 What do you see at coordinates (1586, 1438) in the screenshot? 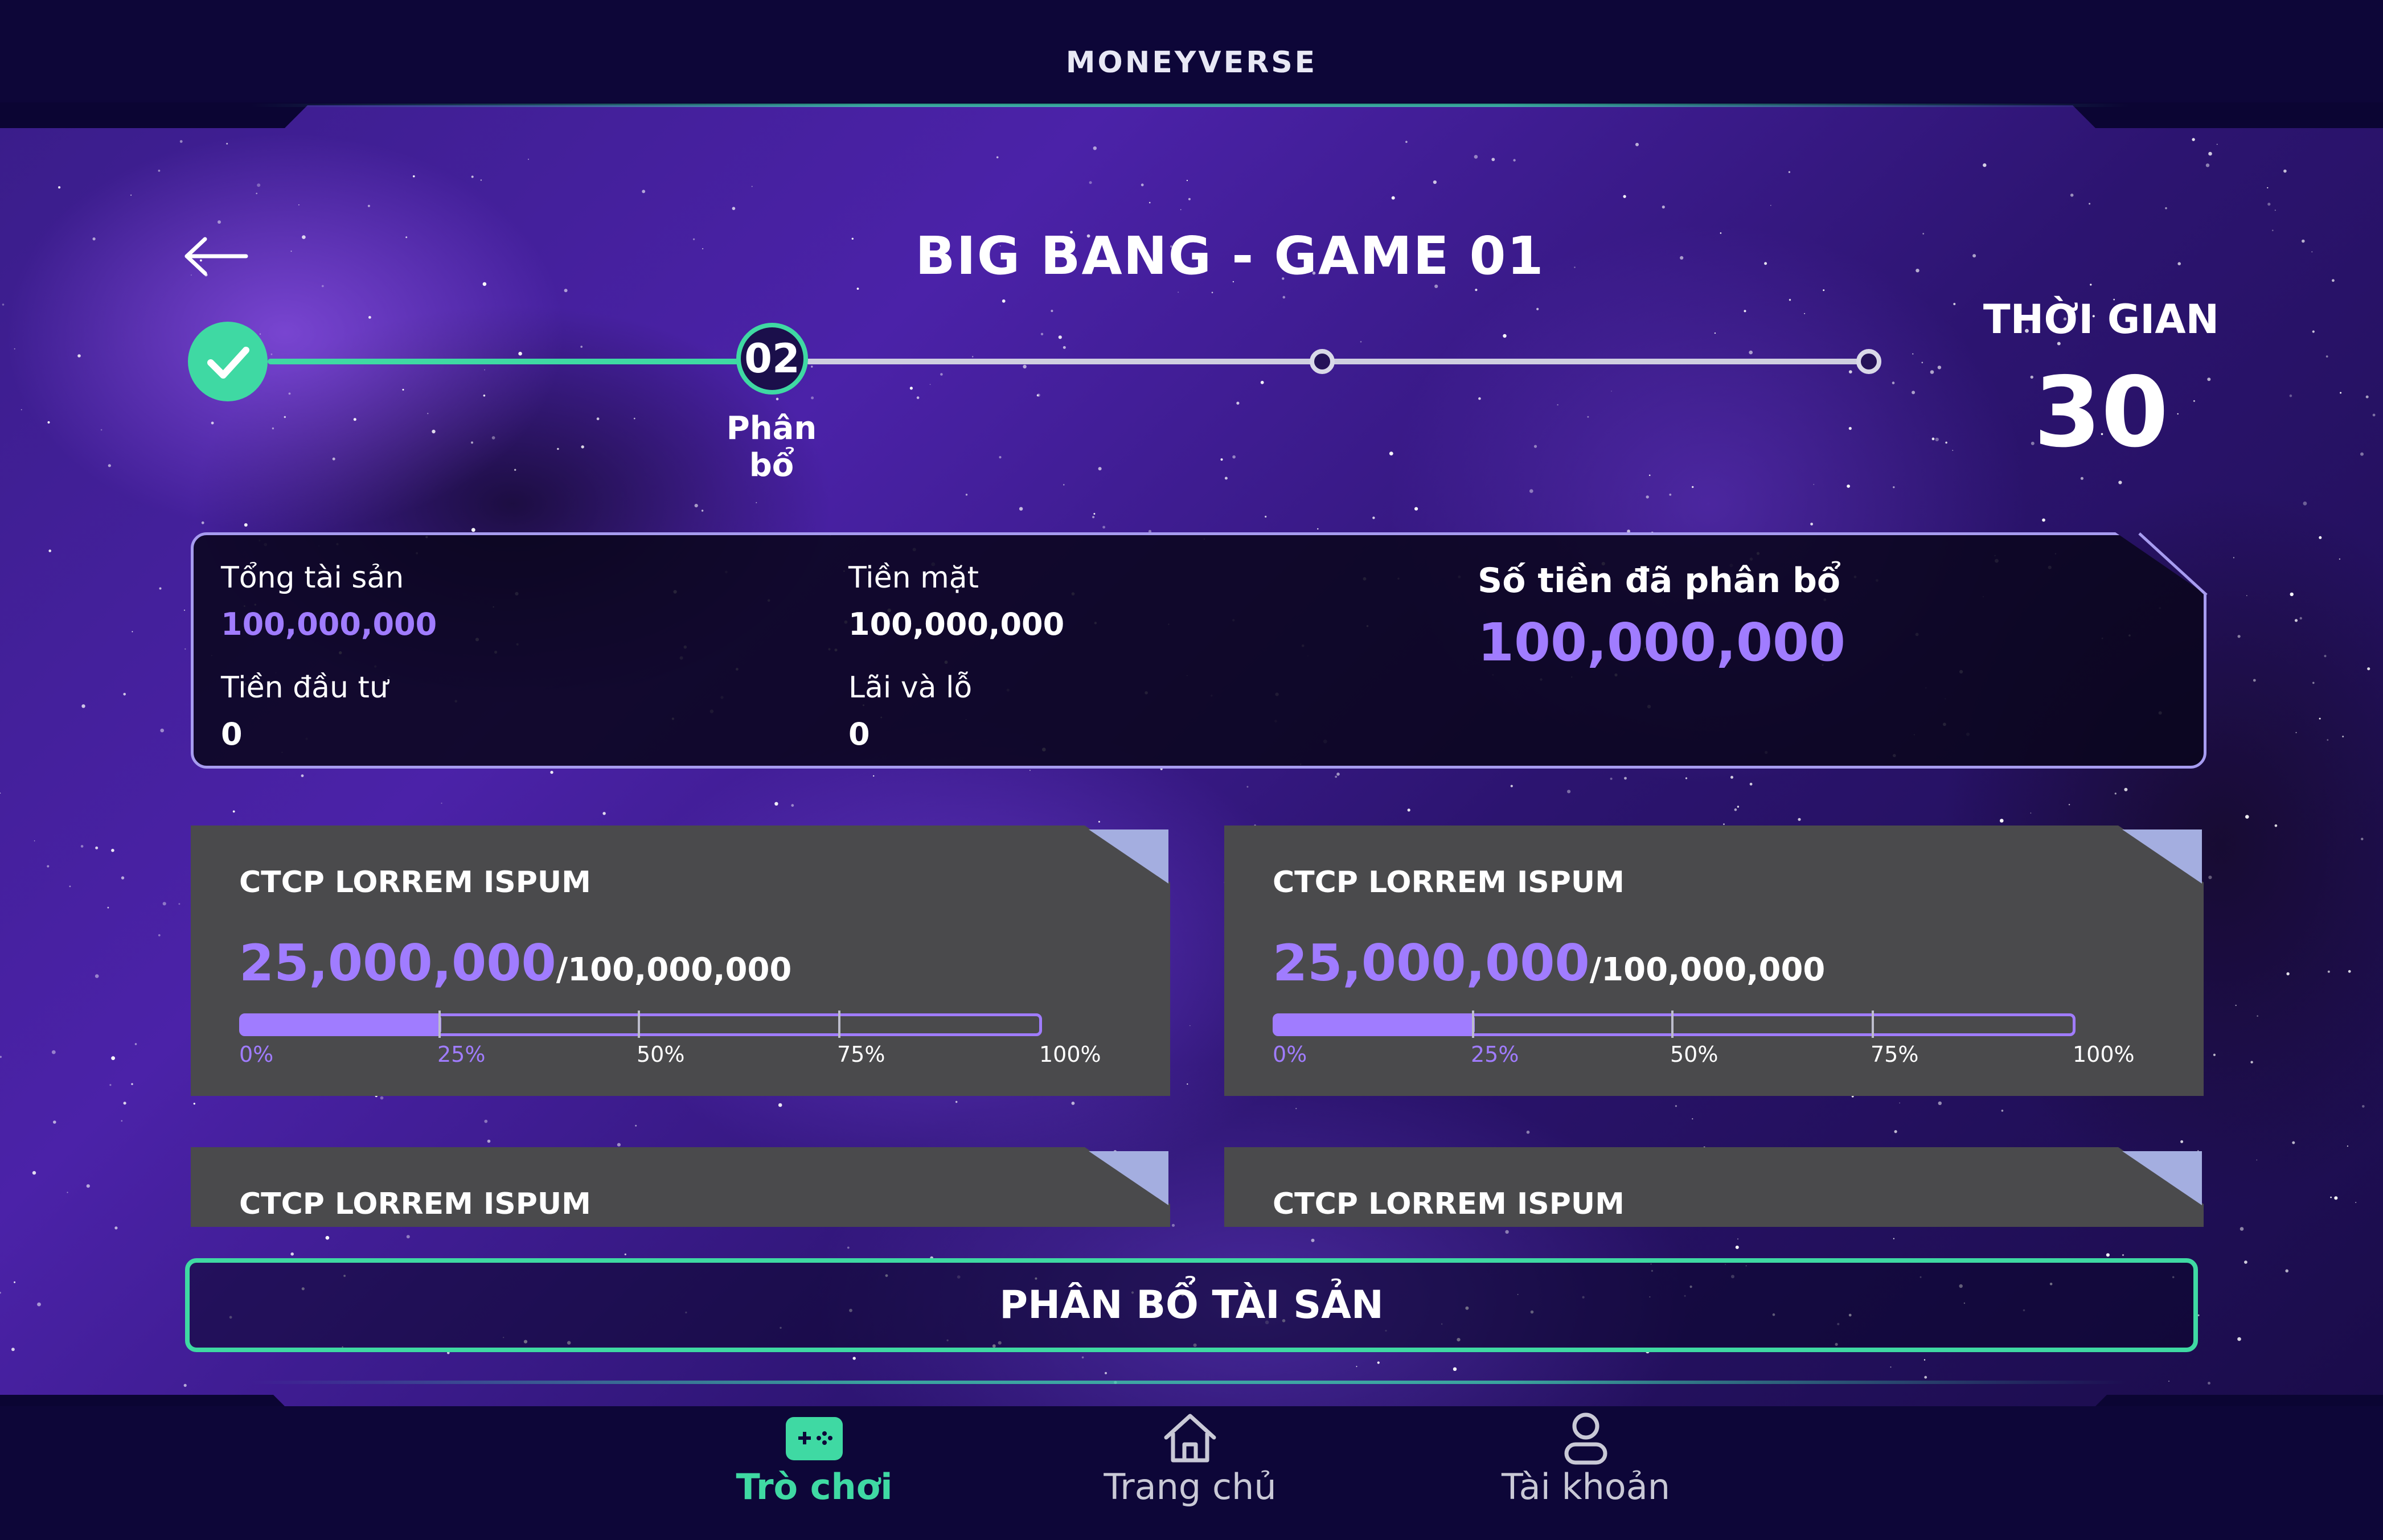
I see `user-icon` at bounding box center [1586, 1438].